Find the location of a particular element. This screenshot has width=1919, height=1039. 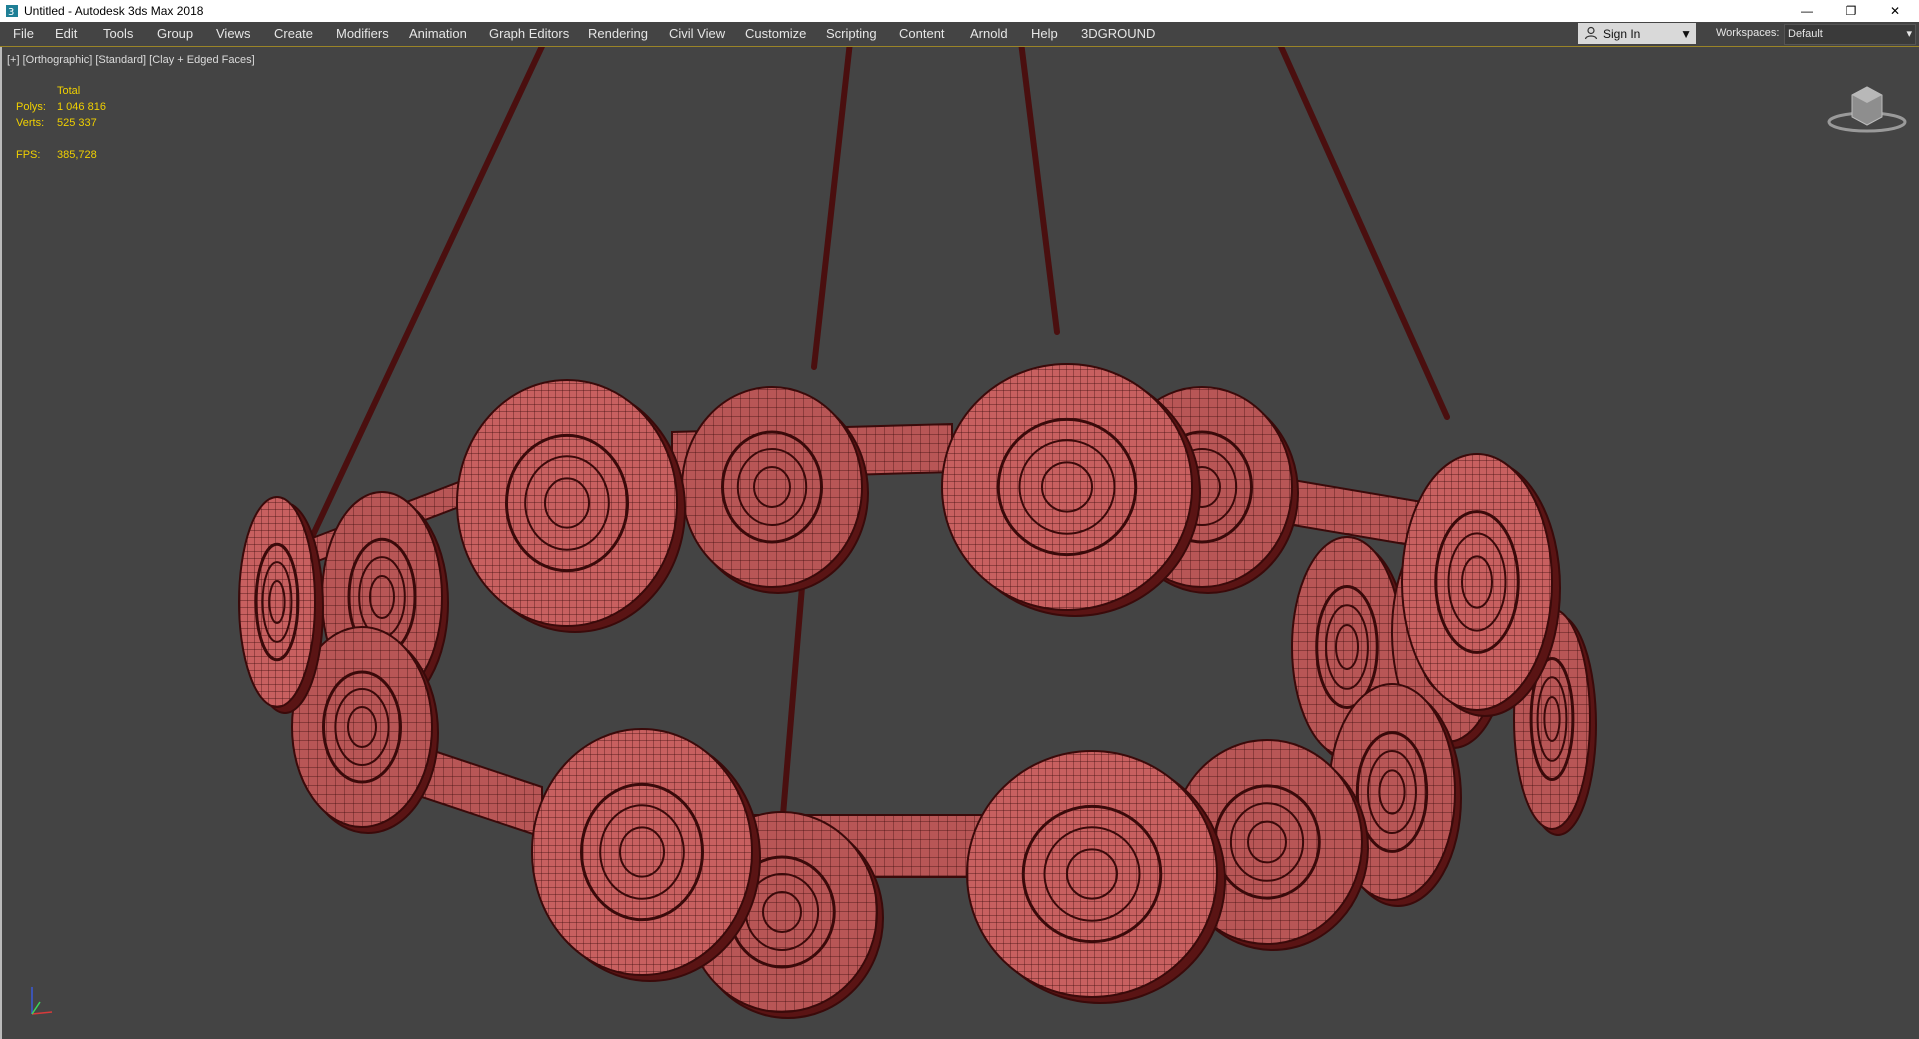

menu-scripting: Scripting is located at coordinates (851, 33).